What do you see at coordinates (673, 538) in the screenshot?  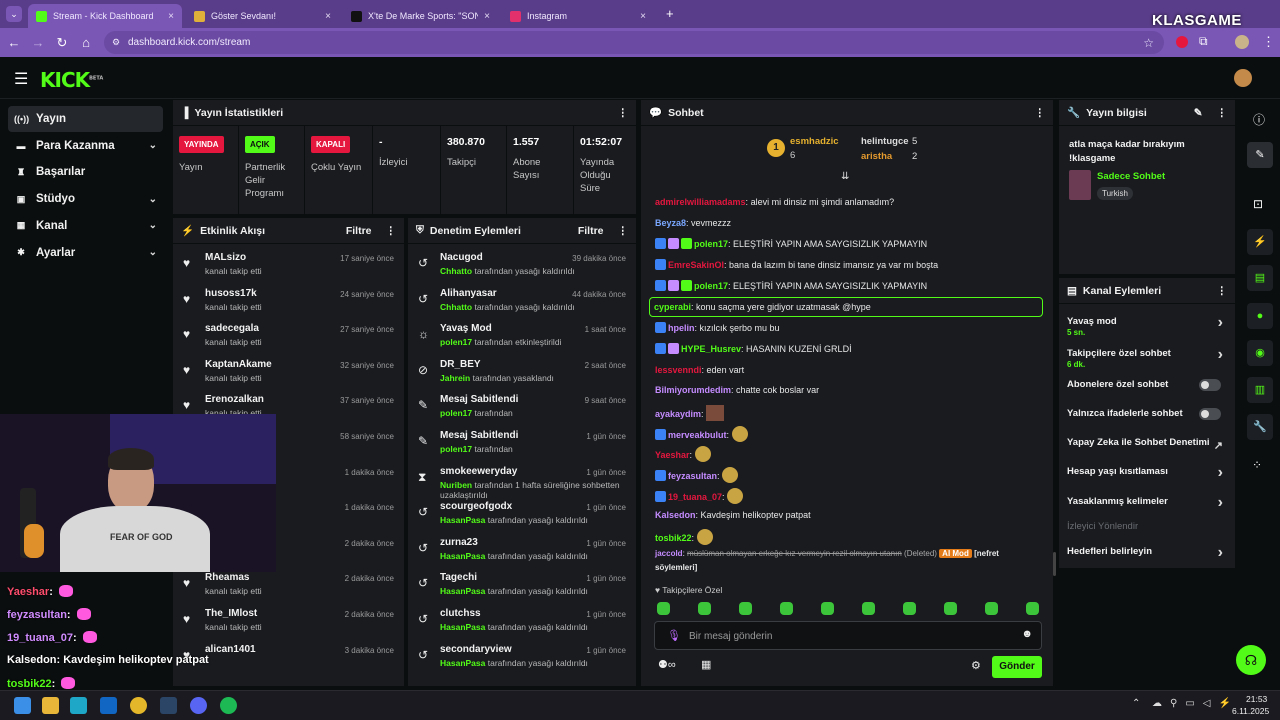 I see `chat-username: tosbik22` at bounding box center [673, 538].